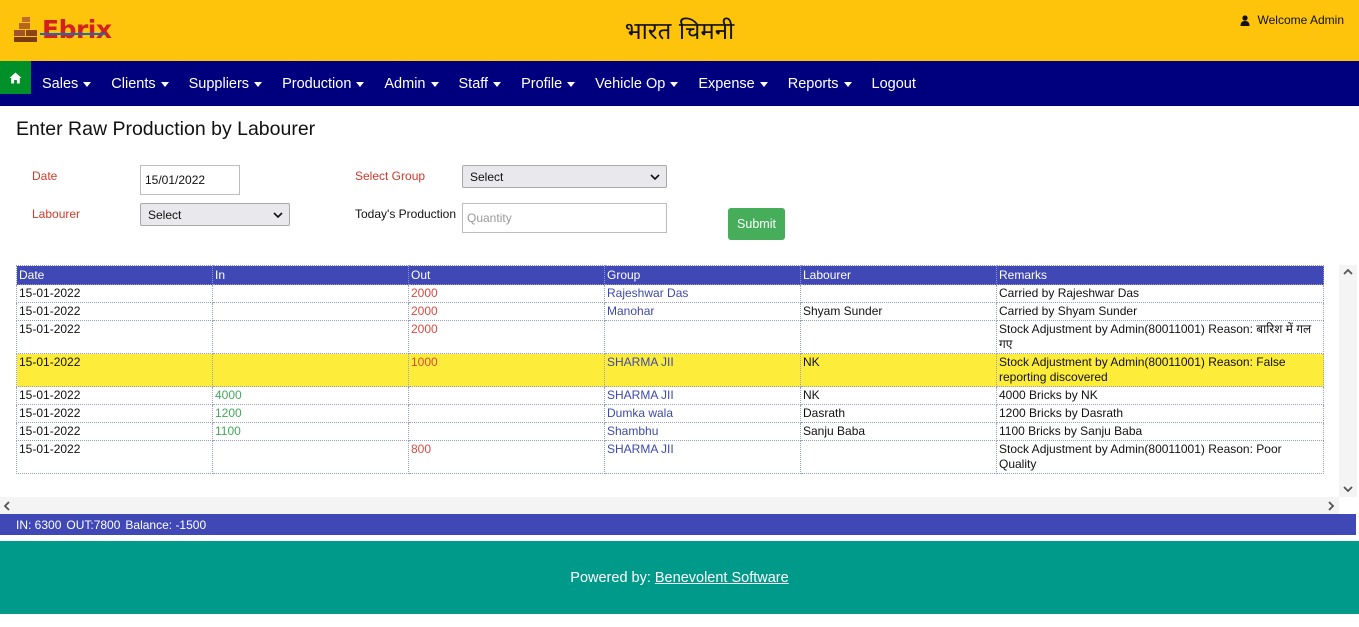 This screenshot has width=1359, height=627. I want to click on scroll-down-arrow-icon, so click(1348, 489).